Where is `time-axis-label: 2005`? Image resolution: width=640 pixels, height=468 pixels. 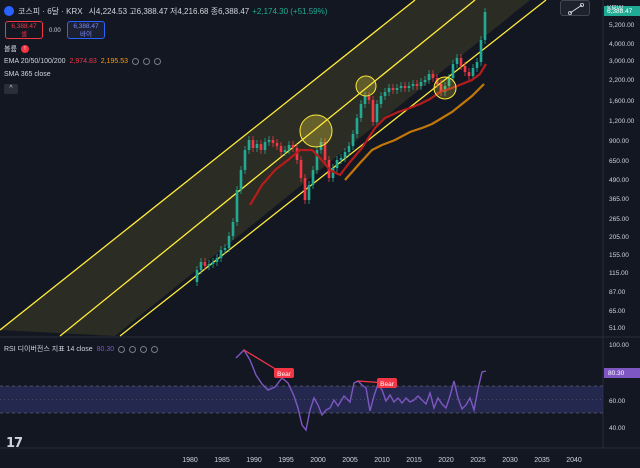
time-axis-label: 2005 is located at coordinates (350, 460).